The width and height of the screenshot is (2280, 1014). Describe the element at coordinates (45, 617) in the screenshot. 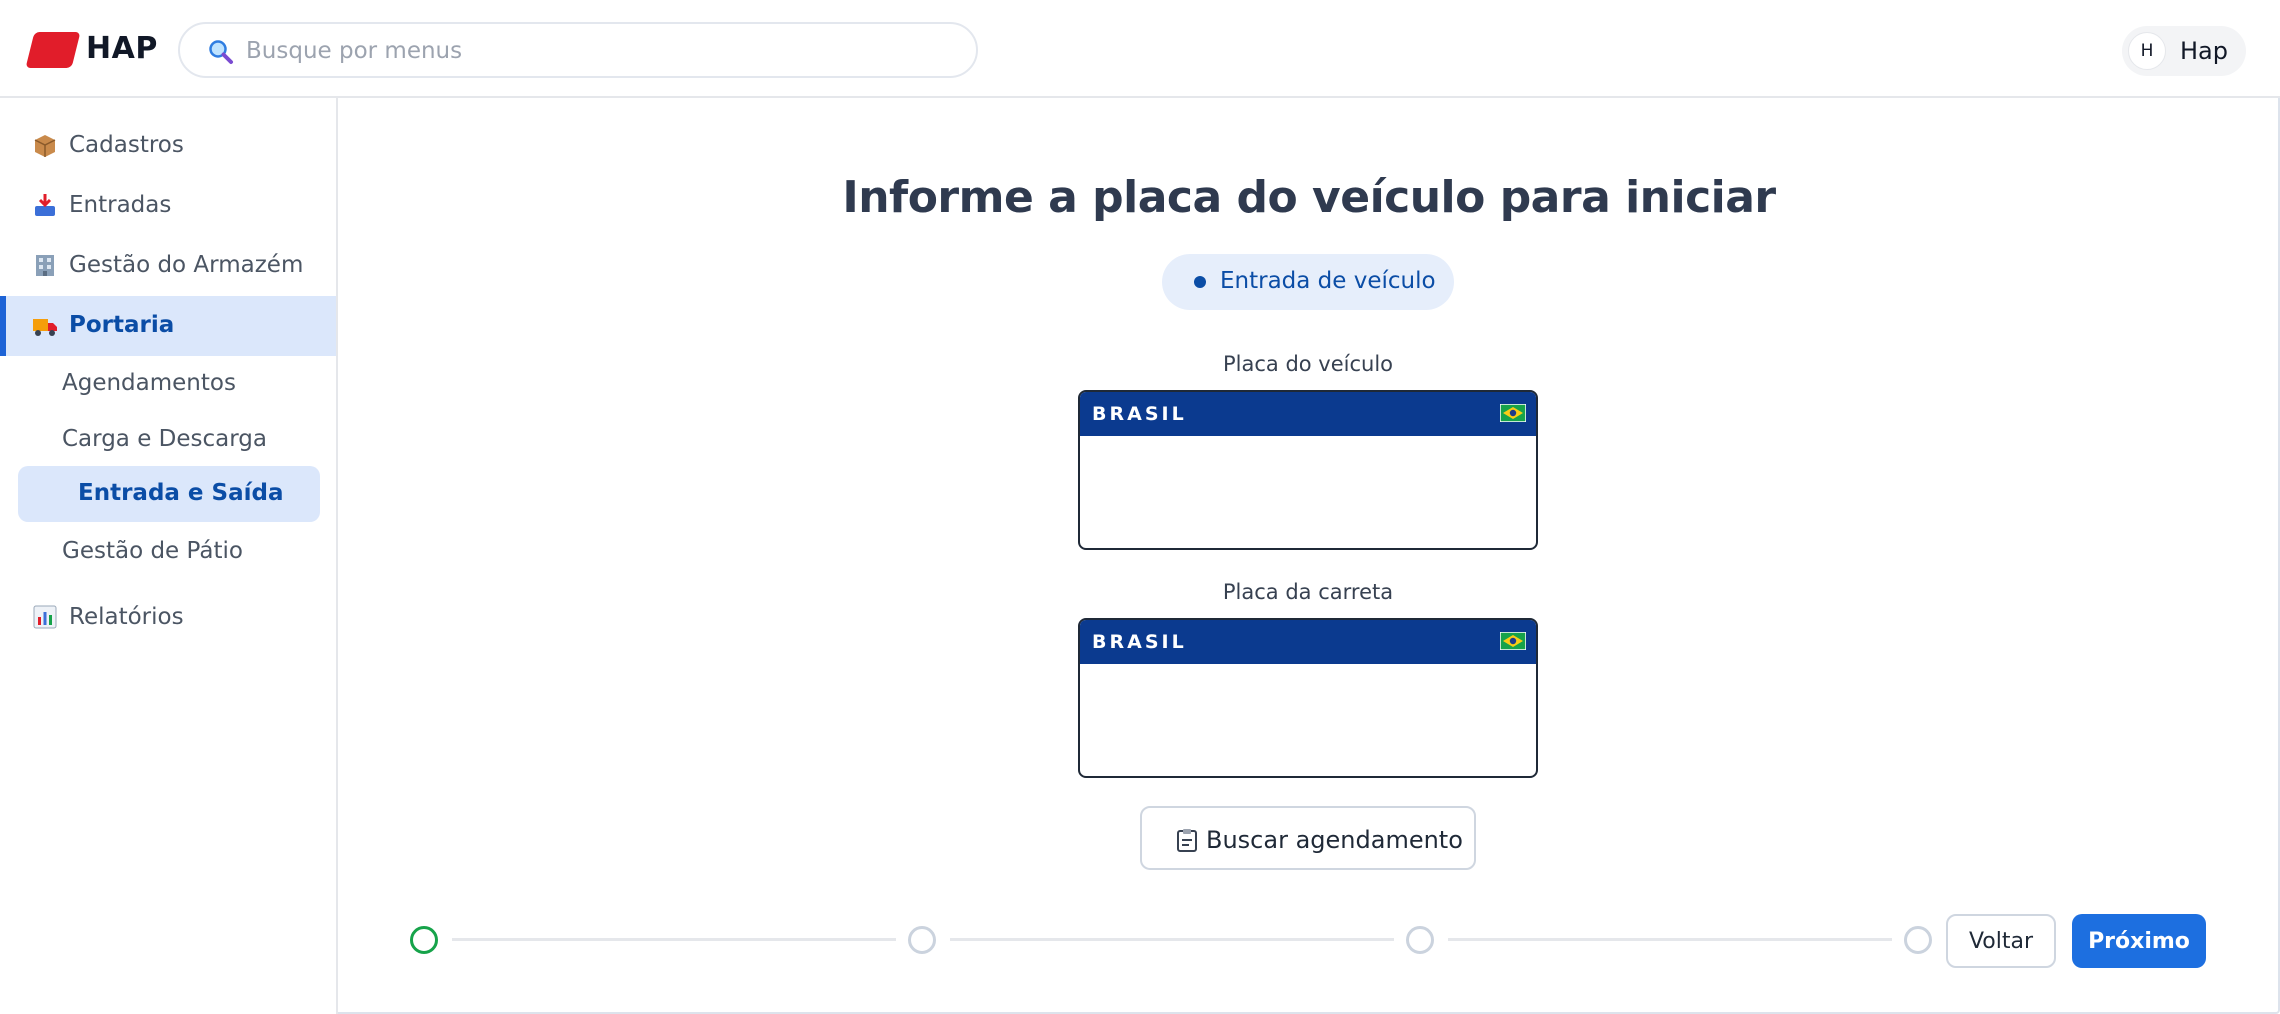

I see `bar-chart-icon` at that location.